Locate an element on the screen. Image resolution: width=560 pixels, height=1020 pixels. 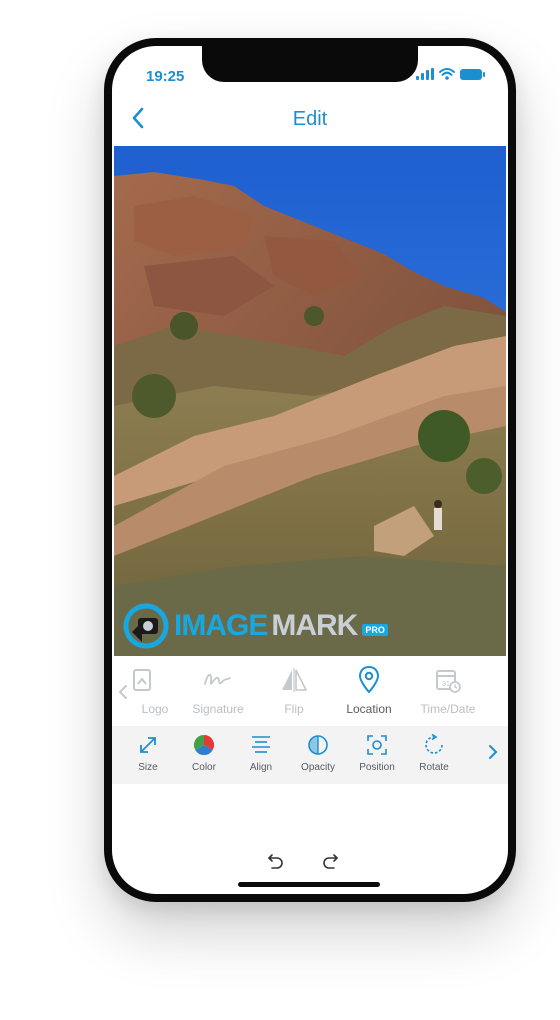
undo-icon is located at coordinates (275, 861).